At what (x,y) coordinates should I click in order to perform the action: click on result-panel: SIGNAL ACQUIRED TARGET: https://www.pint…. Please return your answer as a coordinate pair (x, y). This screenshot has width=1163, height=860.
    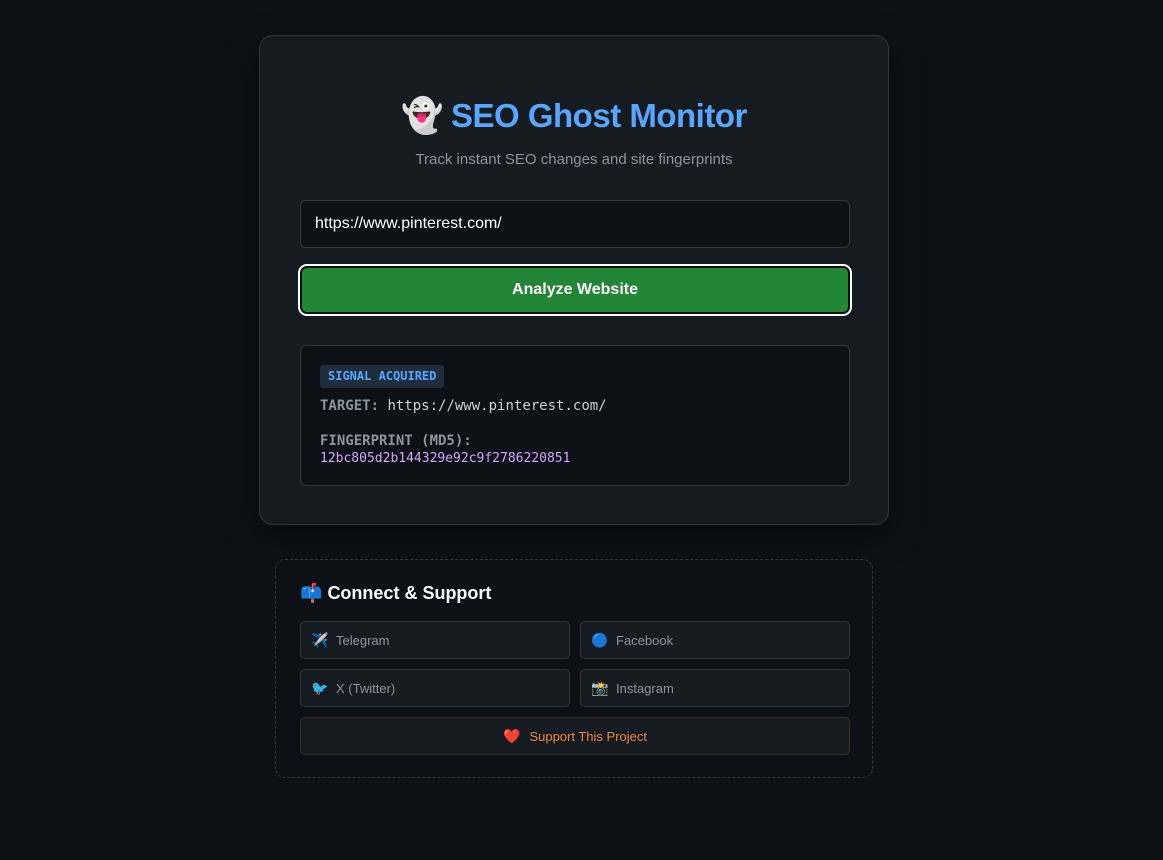
    Looking at the image, I should click on (575, 415).